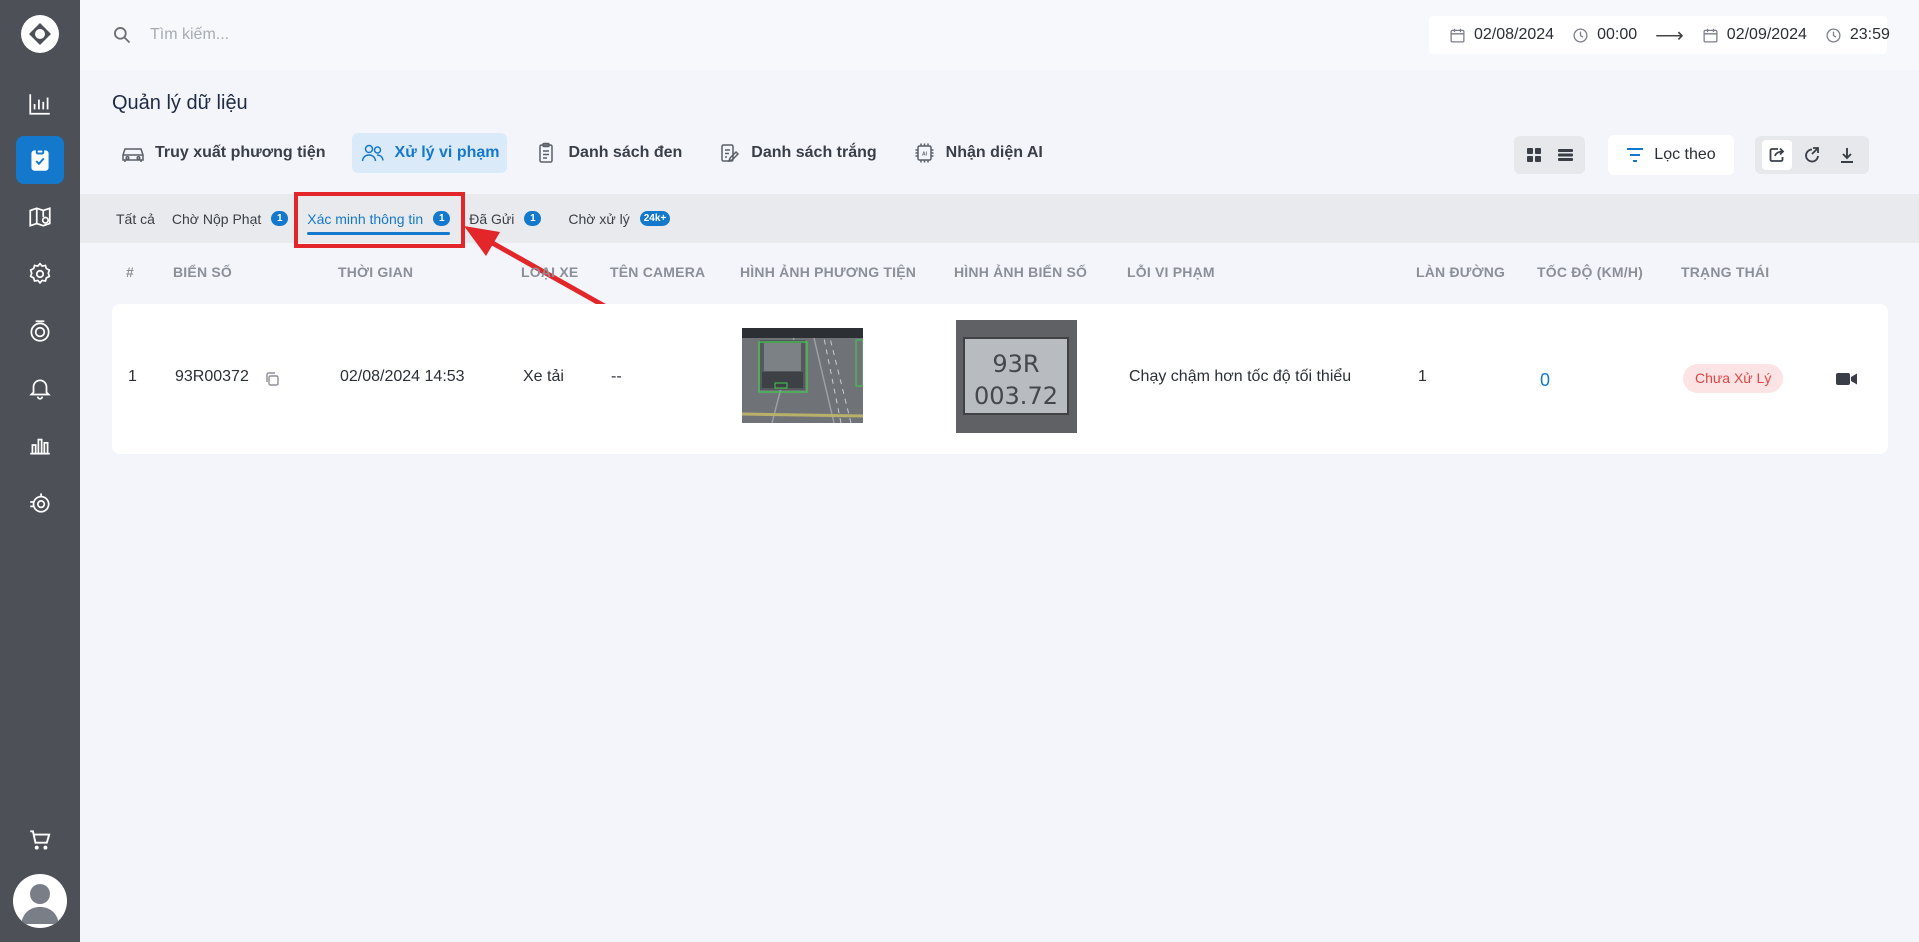 This screenshot has height=942, width=1919. I want to click on date-range-picker: 02/08/2024 00:00 ⟶ 02/09/2024 23:59, so click(1659, 35).